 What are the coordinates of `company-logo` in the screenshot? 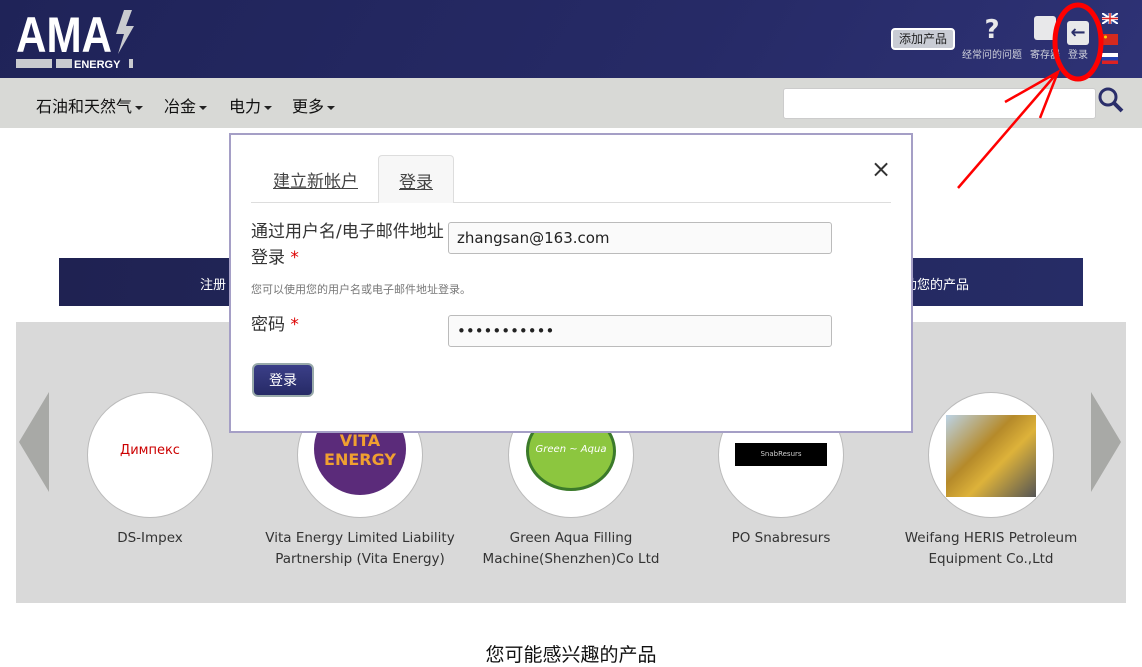 It's located at (991, 455).